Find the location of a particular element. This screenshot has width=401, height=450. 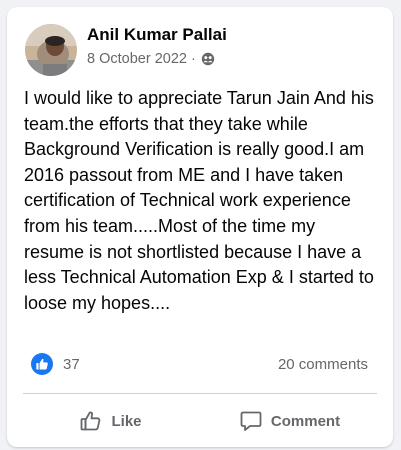

divider is located at coordinates (200, 393).